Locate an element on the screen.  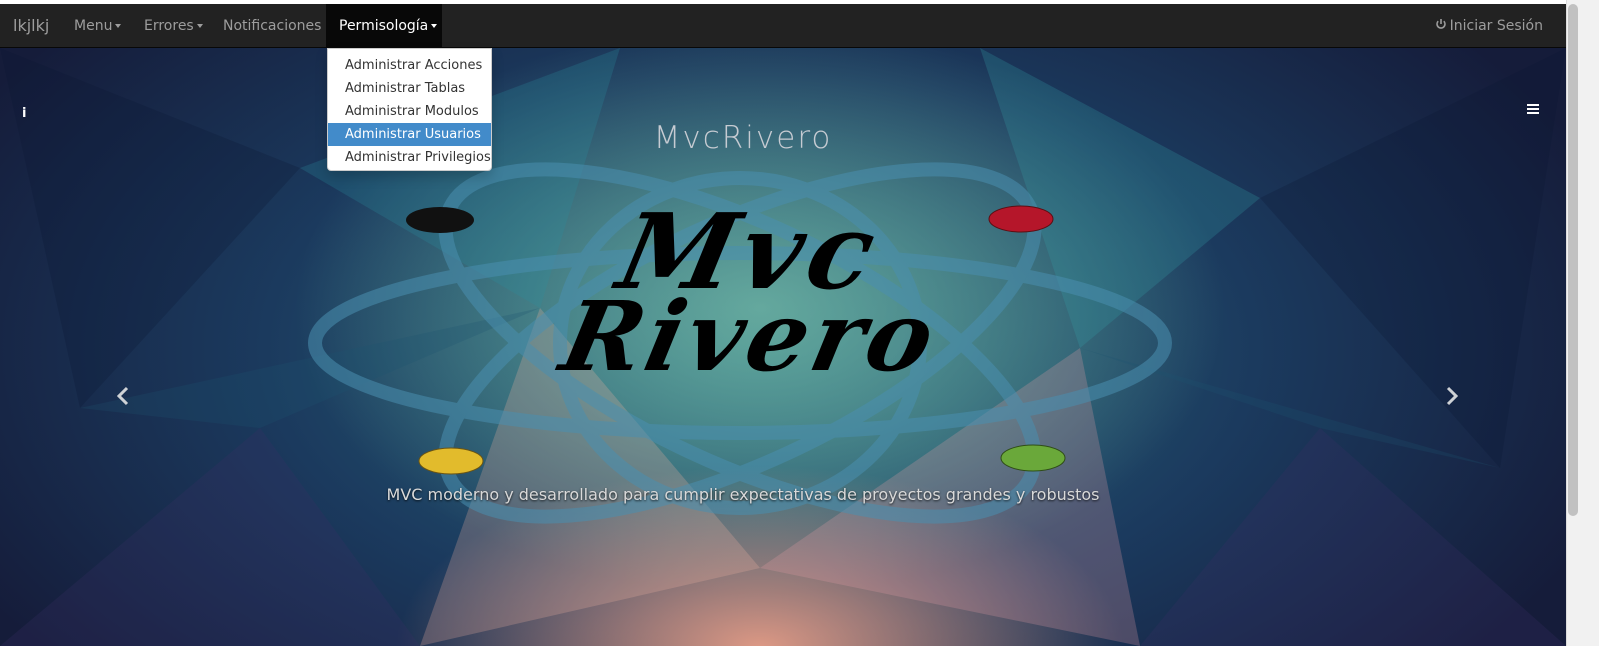
nav-menu-dropdown: Menu is located at coordinates (97, 26).